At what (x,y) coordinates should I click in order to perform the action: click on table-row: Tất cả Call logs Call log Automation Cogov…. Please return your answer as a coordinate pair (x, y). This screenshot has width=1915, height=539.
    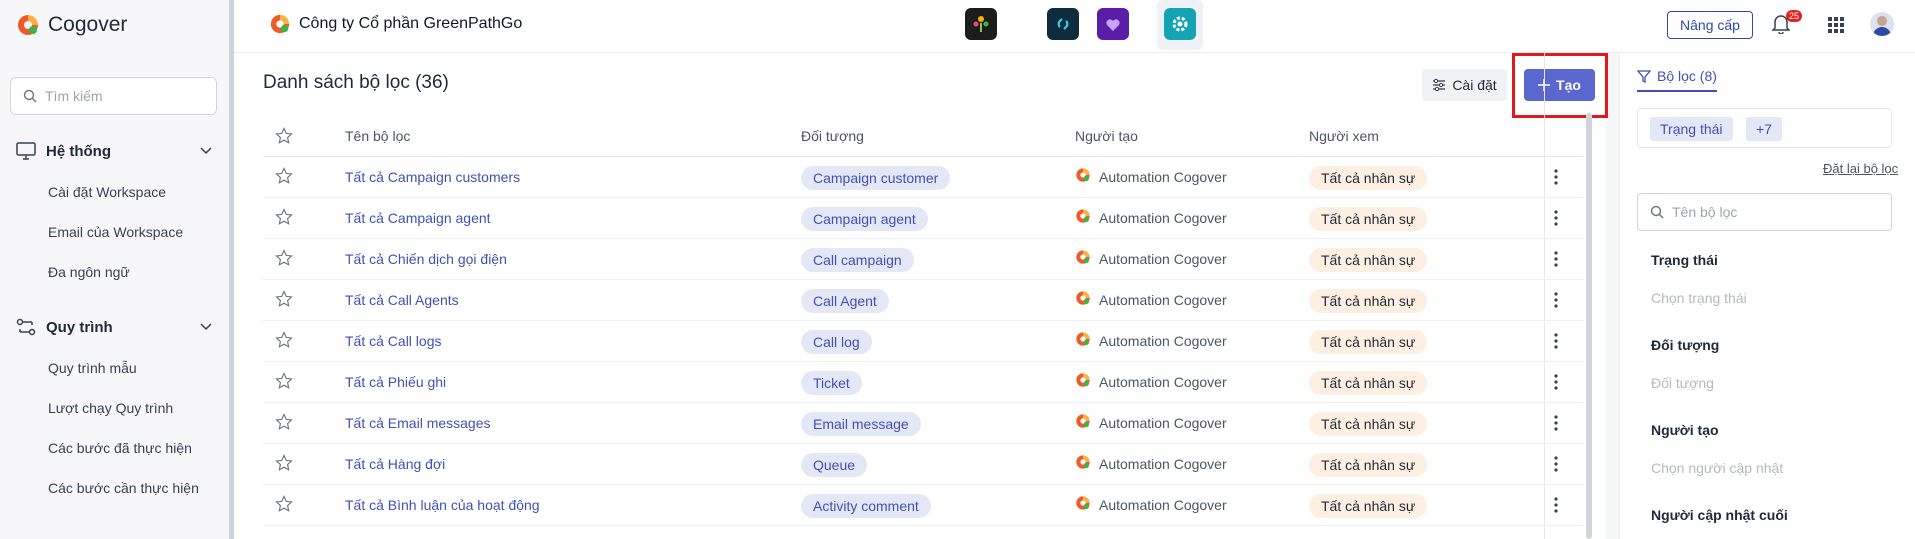
    Looking at the image, I should click on (923, 341).